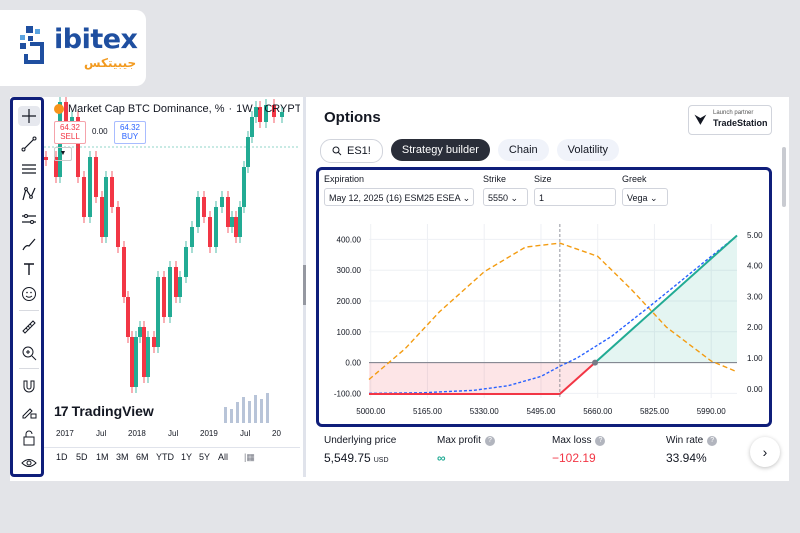  I want to click on range-5d: 5D, so click(82, 457).